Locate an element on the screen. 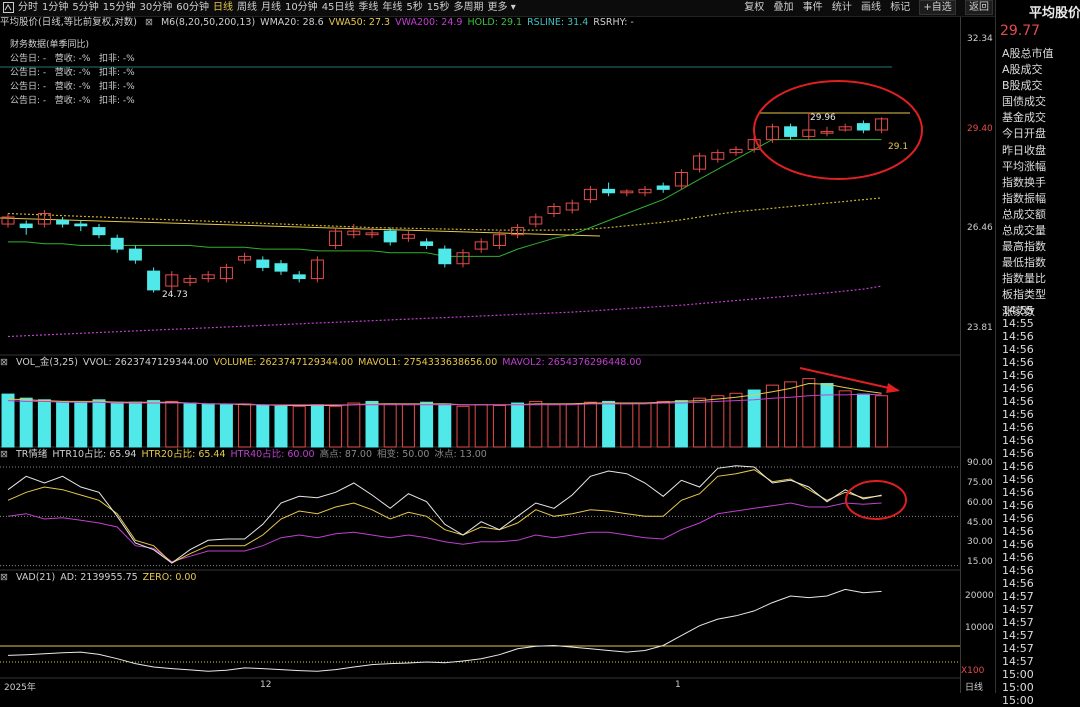 Image resolution: width=1080 pixels, height=707 pixels. hold-line is located at coordinates (445, 198).